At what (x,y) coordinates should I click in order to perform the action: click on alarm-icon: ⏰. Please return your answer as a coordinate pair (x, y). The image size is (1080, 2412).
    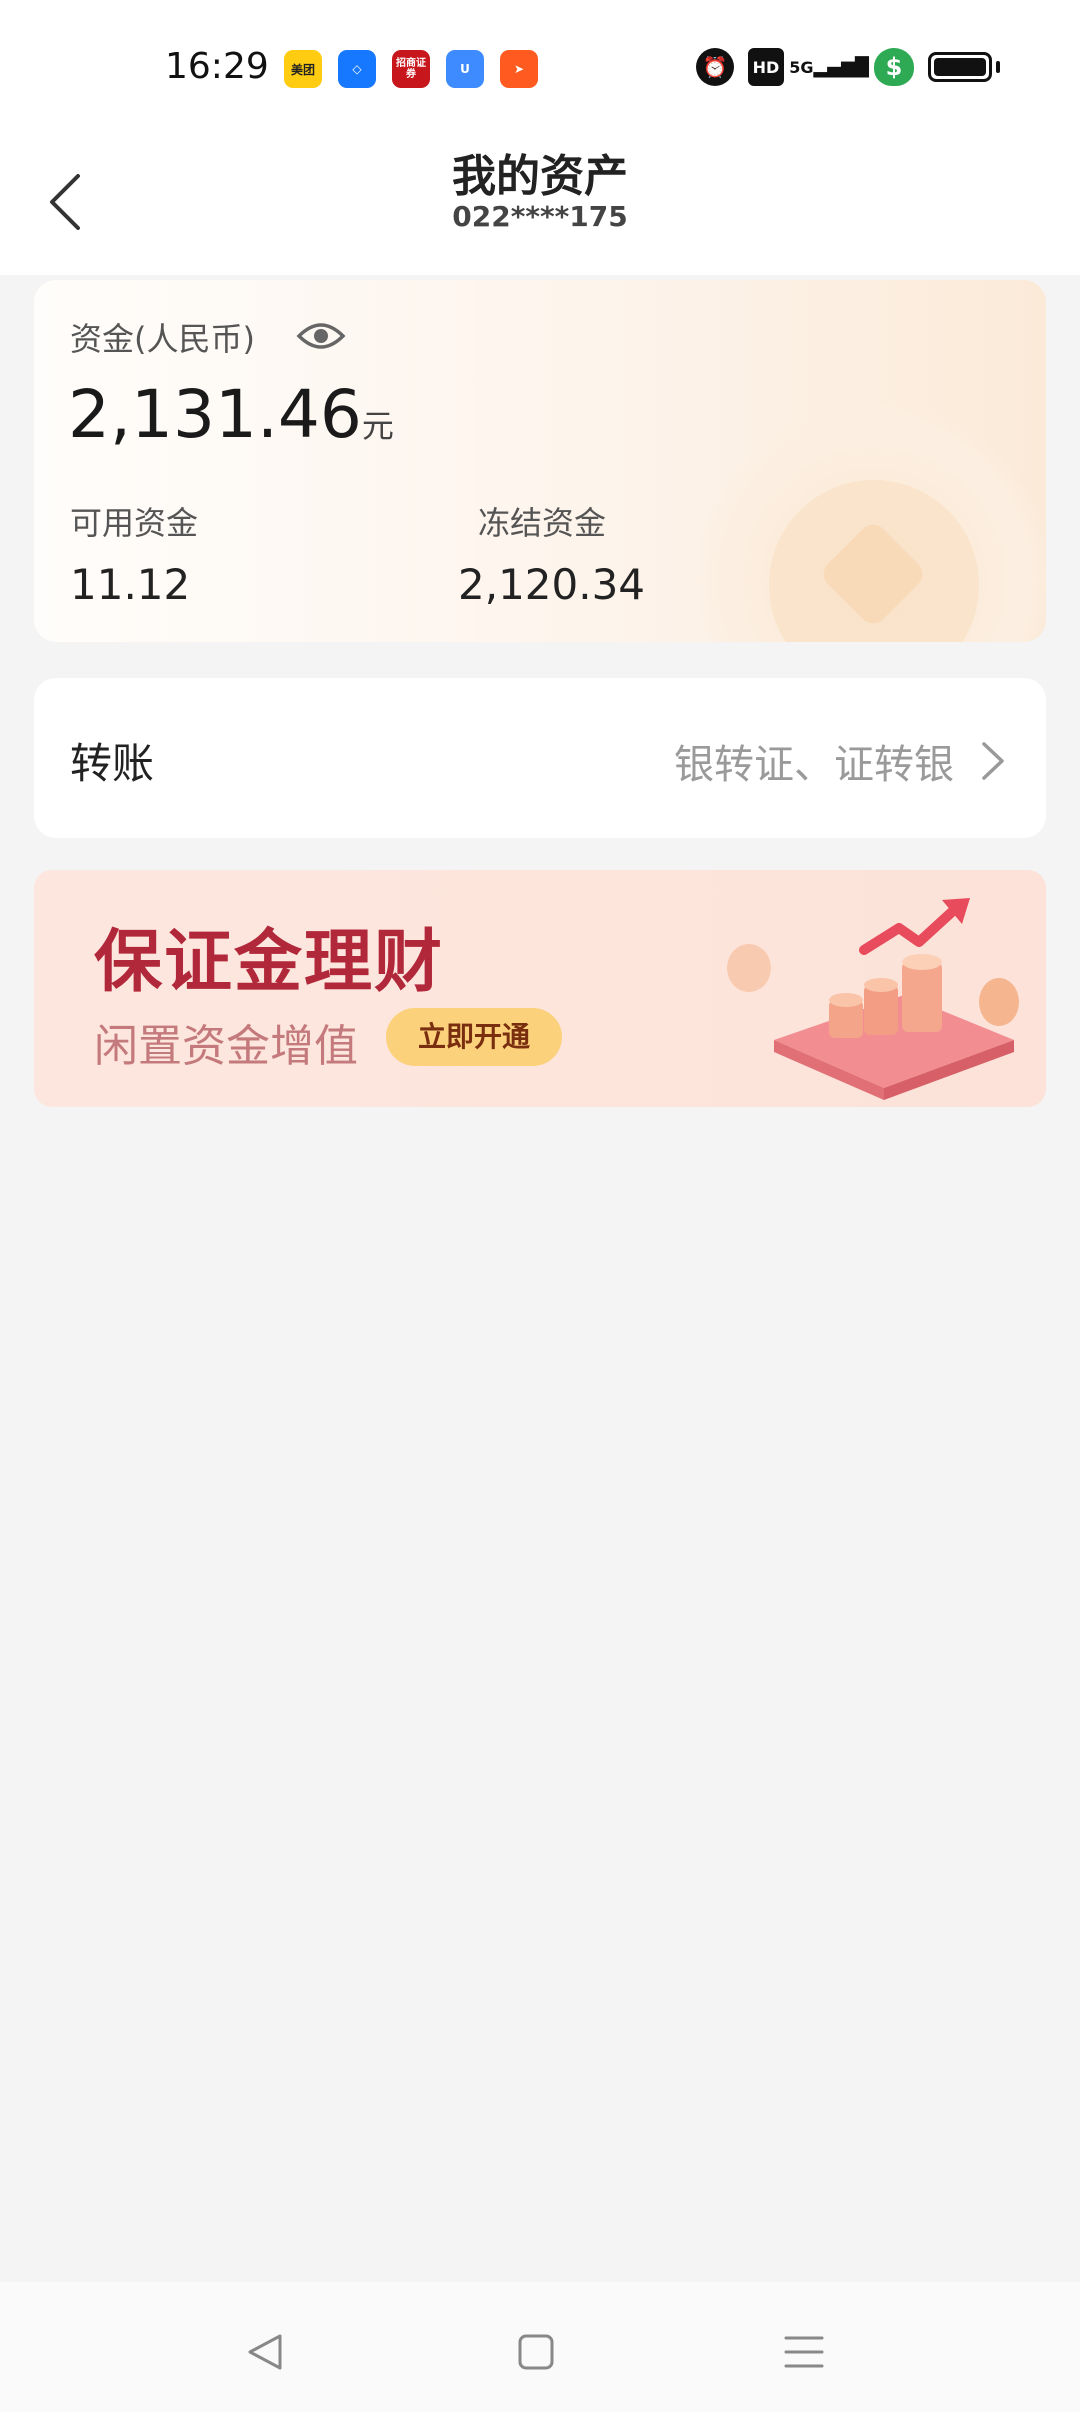
    Looking at the image, I should click on (715, 67).